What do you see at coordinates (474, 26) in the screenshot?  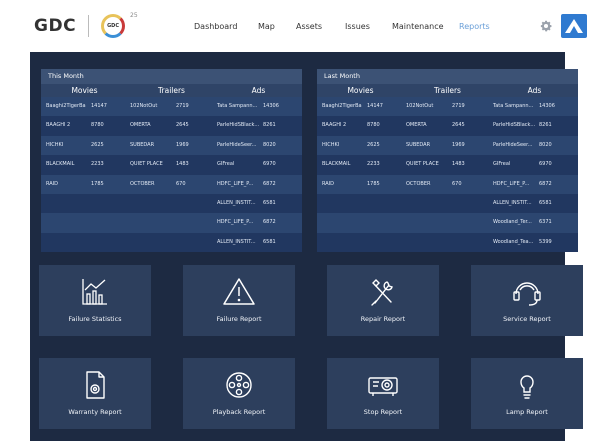 I see `nav-reports: Reports` at bounding box center [474, 26].